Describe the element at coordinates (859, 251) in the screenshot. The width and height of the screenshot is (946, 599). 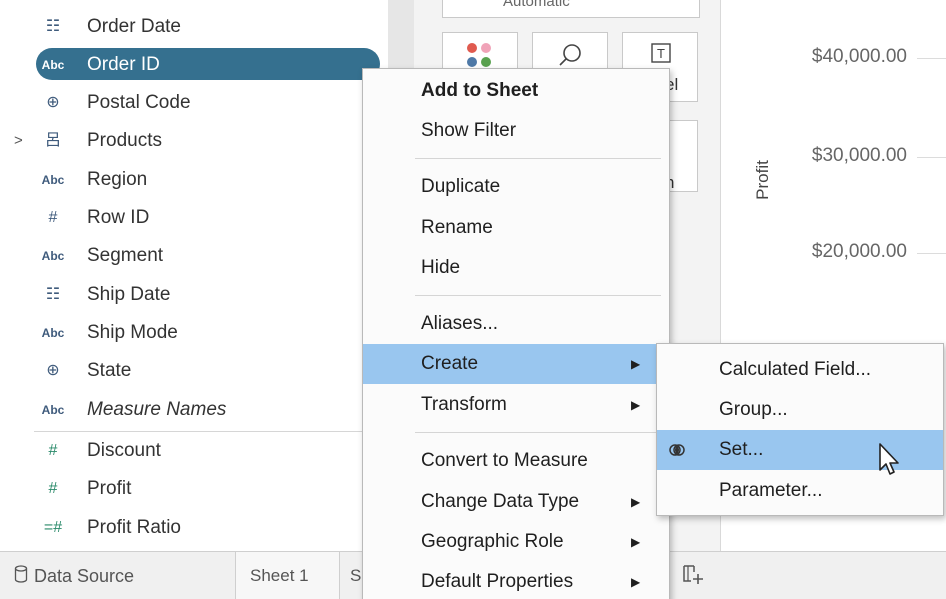
I see `y-tick-label: $20,000.00` at that location.